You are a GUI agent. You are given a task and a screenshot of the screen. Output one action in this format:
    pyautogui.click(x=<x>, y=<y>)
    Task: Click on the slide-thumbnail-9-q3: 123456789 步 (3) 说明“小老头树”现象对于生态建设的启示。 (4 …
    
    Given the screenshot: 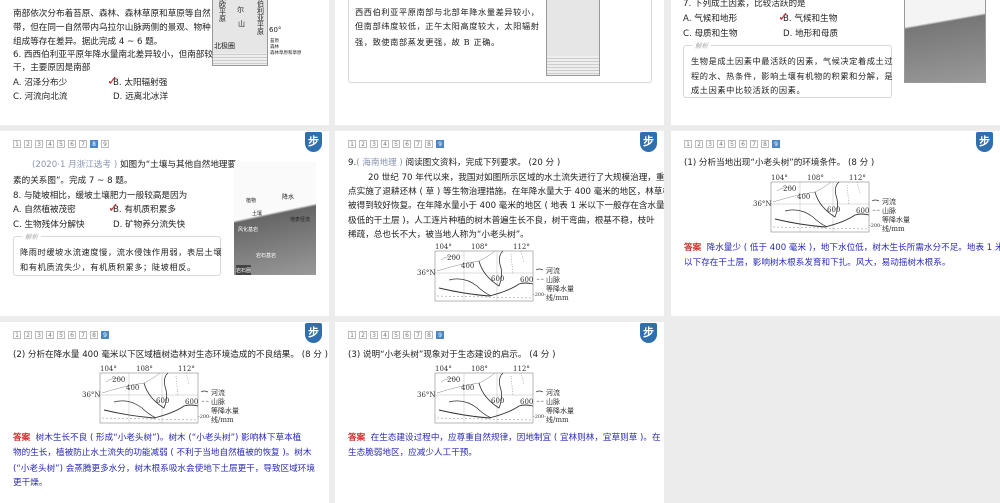 What is the action you would take?
    pyautogui.click(x=499, y=412)
    